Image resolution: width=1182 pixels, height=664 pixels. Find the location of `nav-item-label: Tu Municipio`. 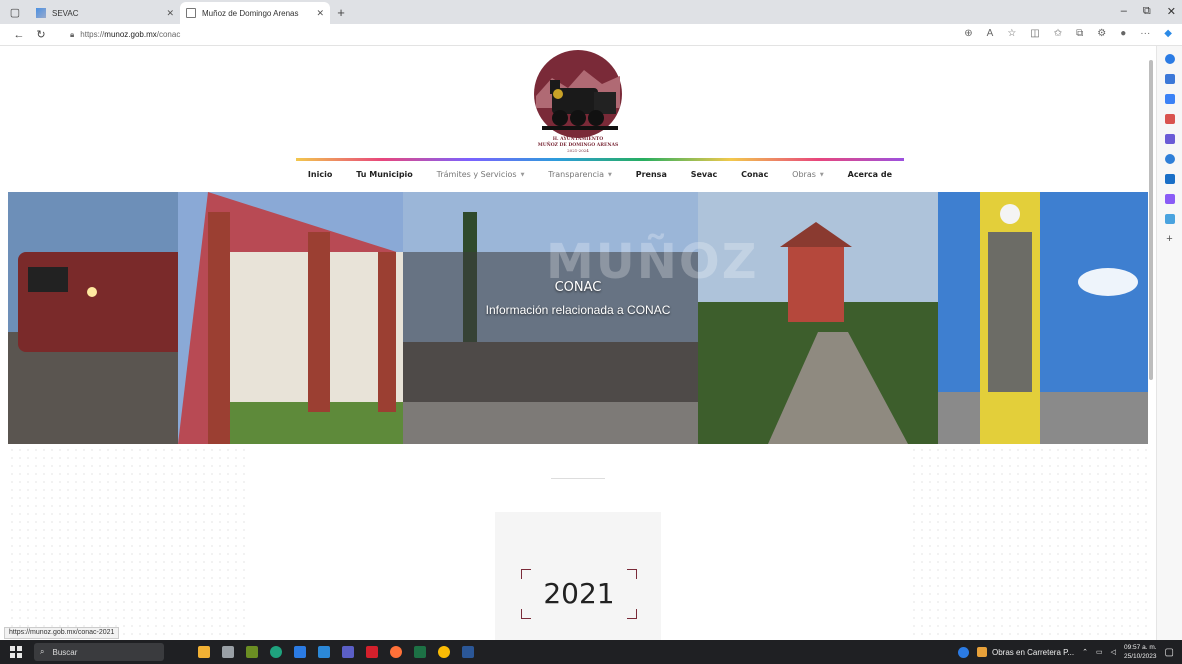

nav-item-label: Tu Municipio is located at coordinates (384, 174).